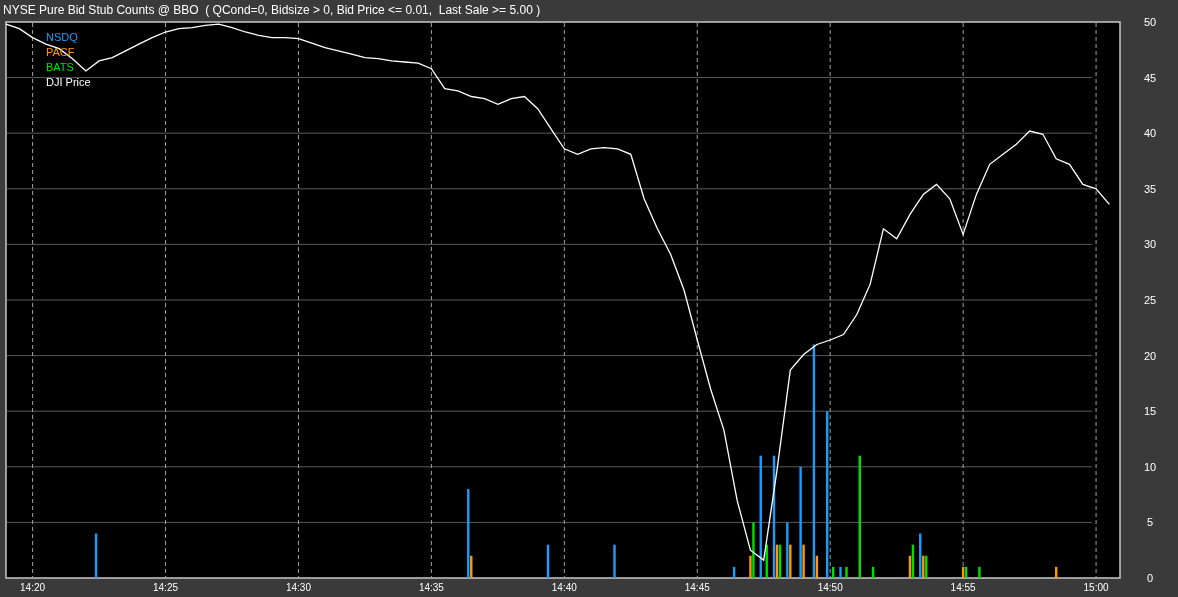 This screenshot has height=597, width=1178. Describe the element at coordinates (68, 82) in the screenshot. I see `legend-label: DJI Price` at that location.